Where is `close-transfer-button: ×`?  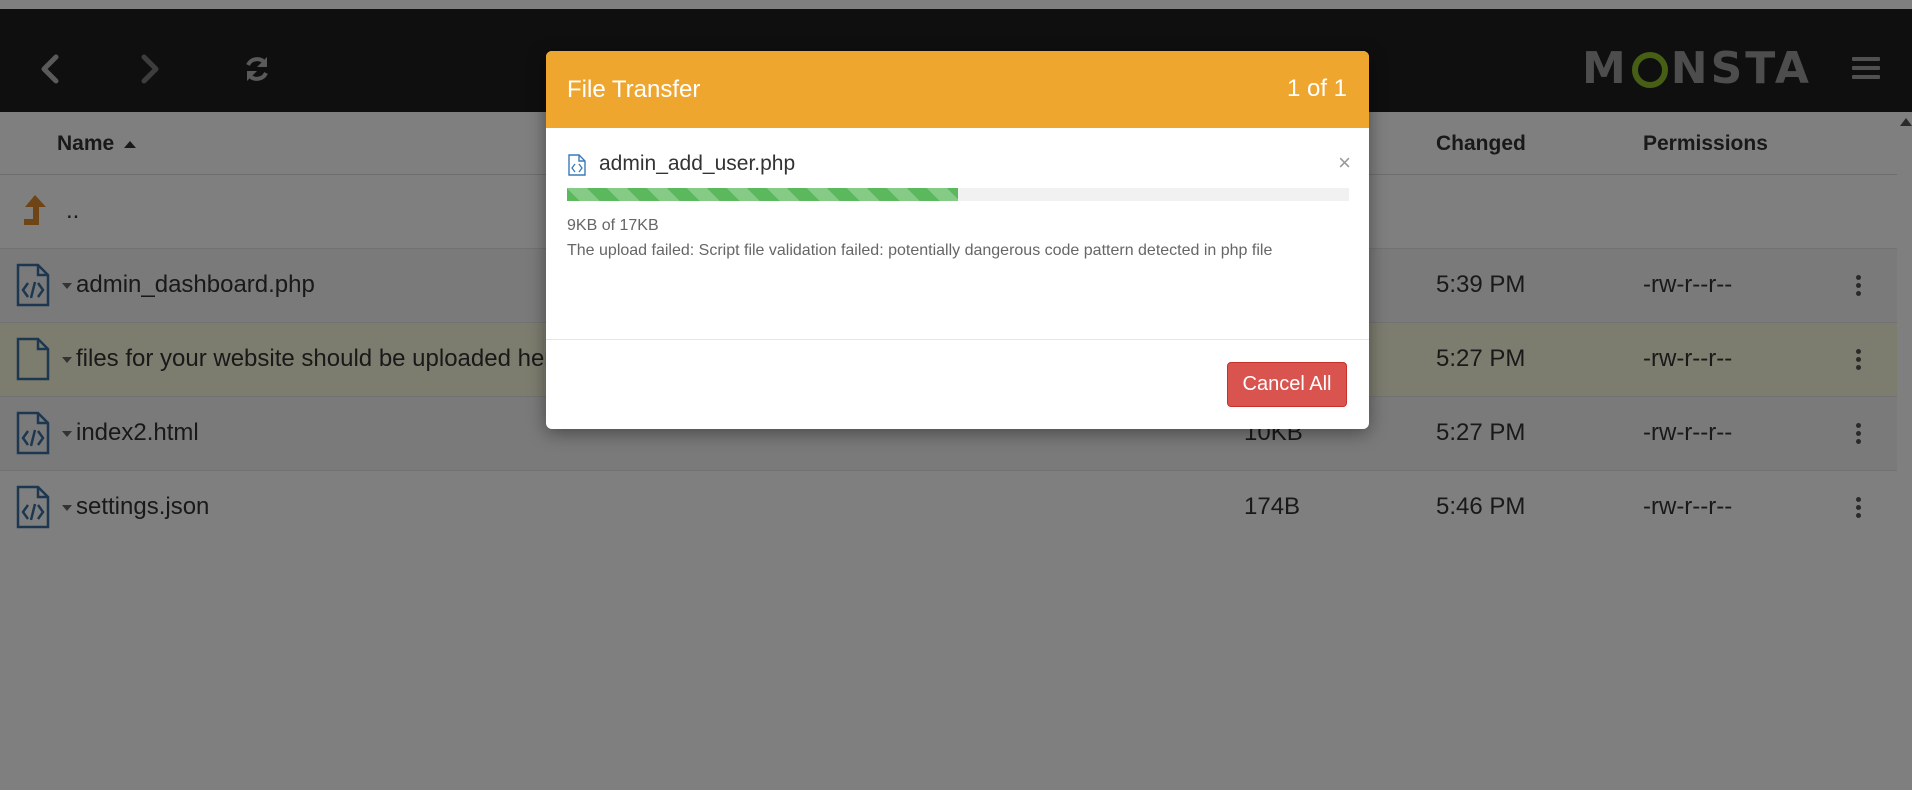 close-transfer-button: × is located at coordinates (1344, 163).